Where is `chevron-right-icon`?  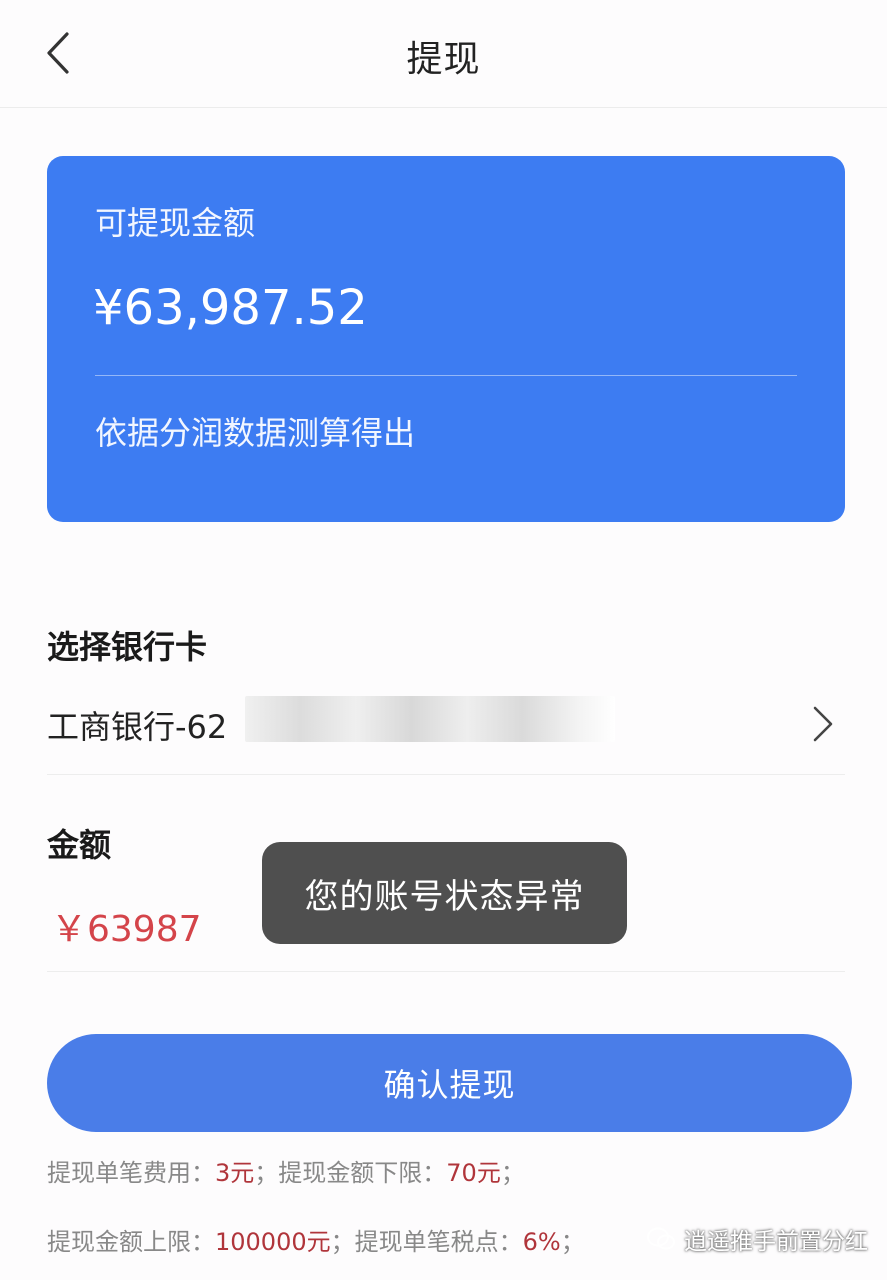 chevron-right-icon is located at coordinates (823, 724).